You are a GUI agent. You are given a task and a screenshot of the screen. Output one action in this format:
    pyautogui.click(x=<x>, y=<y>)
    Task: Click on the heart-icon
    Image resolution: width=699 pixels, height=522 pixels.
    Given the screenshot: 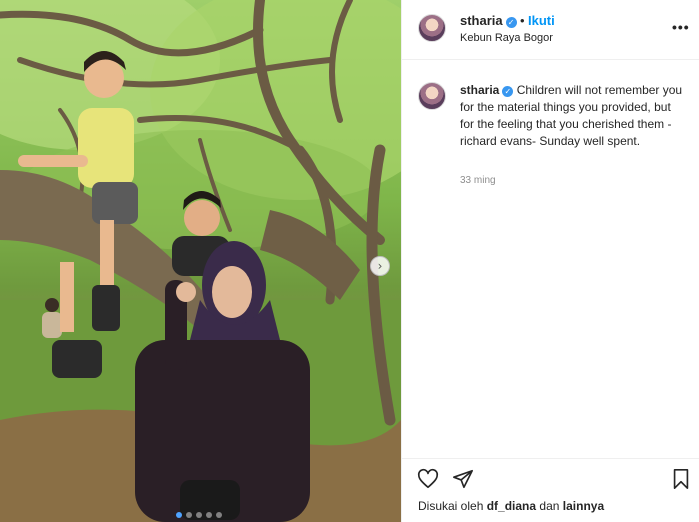 What is the action you would take?
    pyautogui.click(x=428, y=479)
    